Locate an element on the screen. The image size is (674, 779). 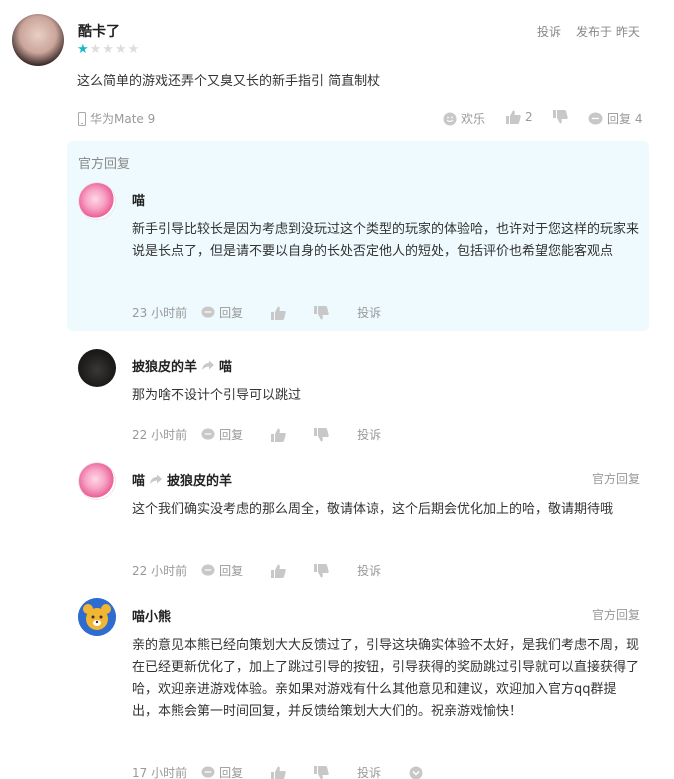
official-author-name: 喵 is located at coordinates (139, 201).